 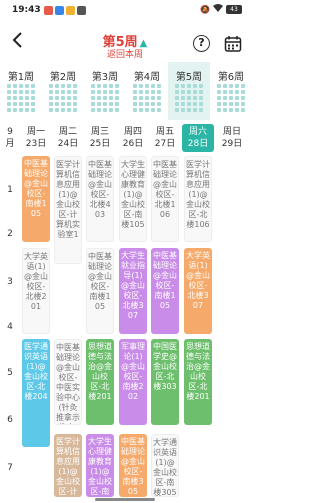 What do you see at coordinates (231, 77) in the screenshot?
I see `week-tab-label: 第6周` at bounding box center [231, 77].